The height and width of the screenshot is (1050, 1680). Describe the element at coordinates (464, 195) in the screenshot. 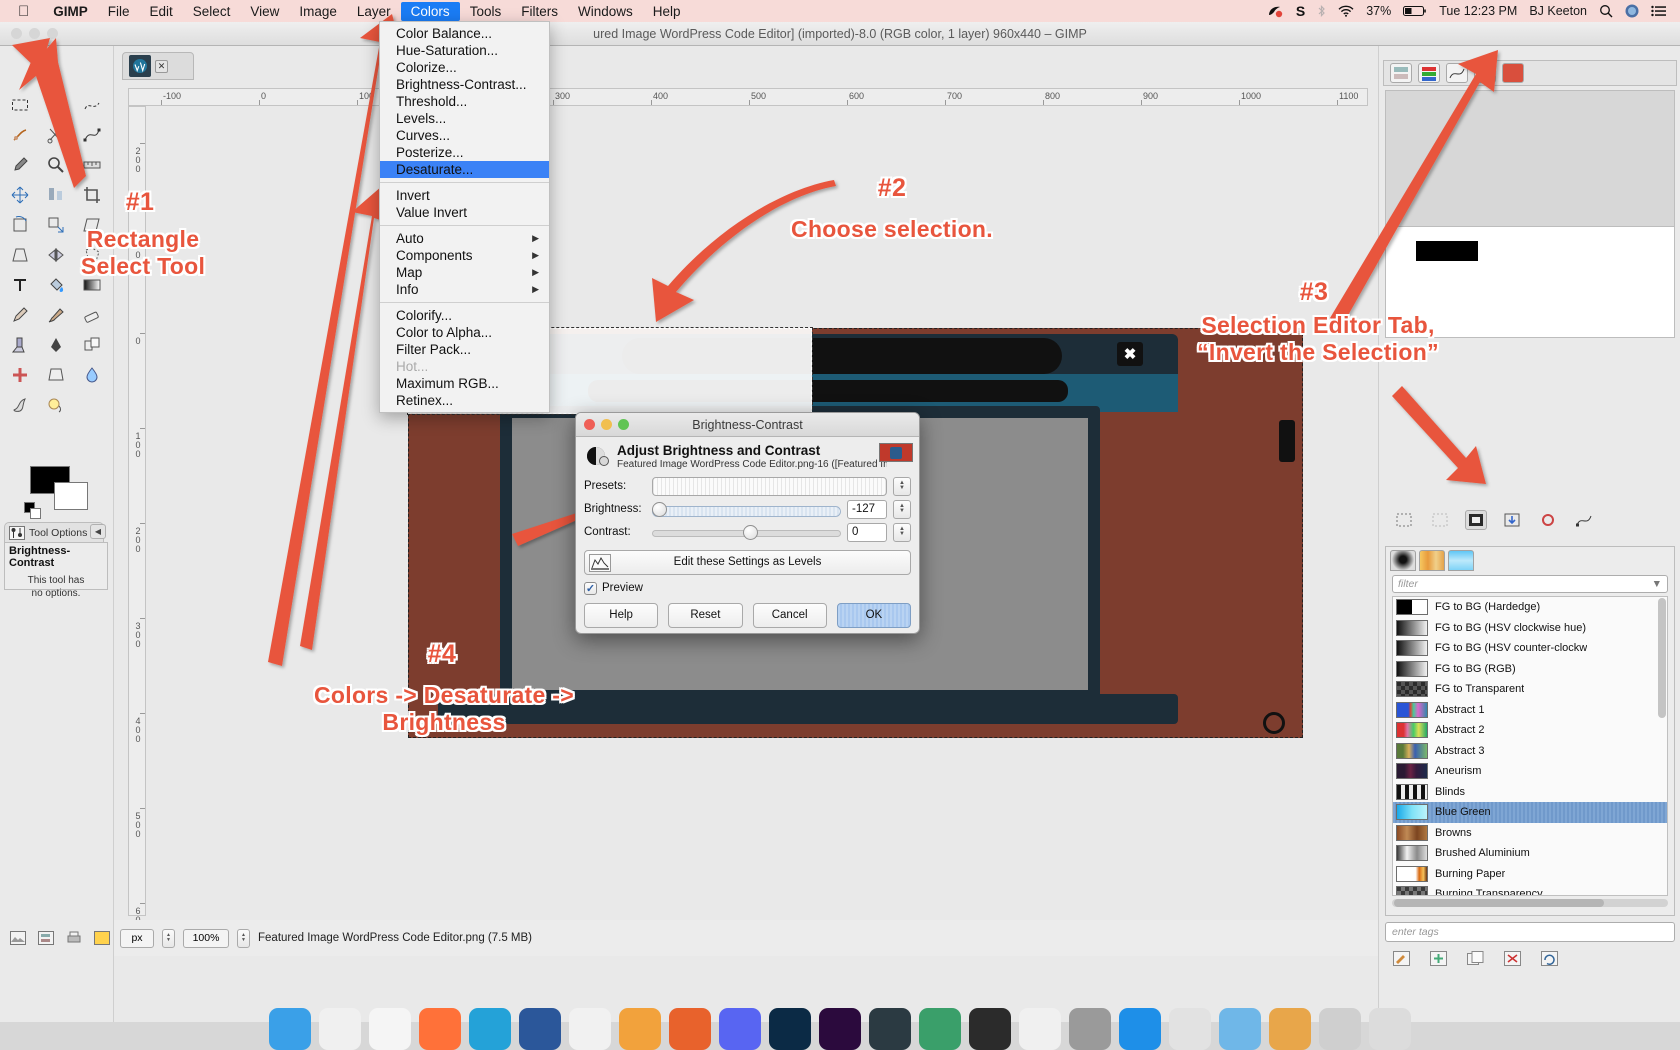

I see `colors-menu-item-invert: Invert` at that location.